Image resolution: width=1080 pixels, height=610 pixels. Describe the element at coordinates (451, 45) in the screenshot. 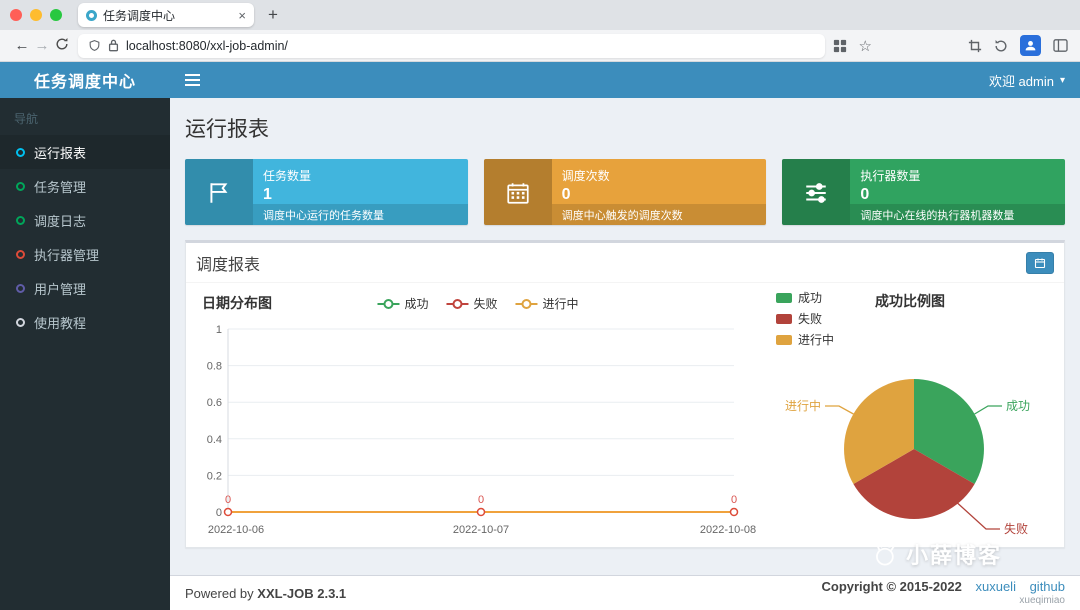

I see `url-bar: localhost:8080/xxl-job-admin/` at that location.